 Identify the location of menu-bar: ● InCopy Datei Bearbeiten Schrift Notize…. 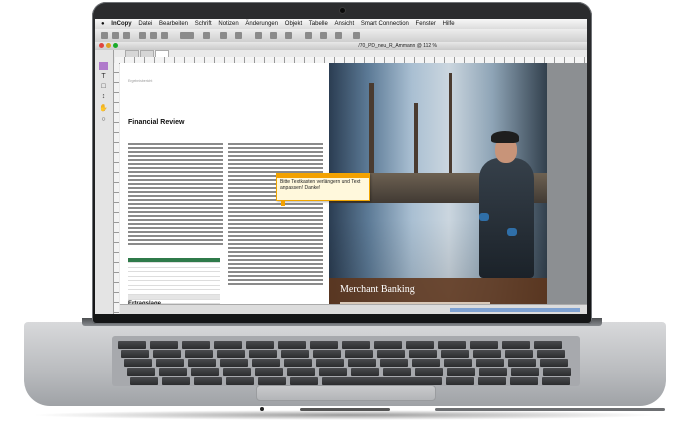
(341, 24).